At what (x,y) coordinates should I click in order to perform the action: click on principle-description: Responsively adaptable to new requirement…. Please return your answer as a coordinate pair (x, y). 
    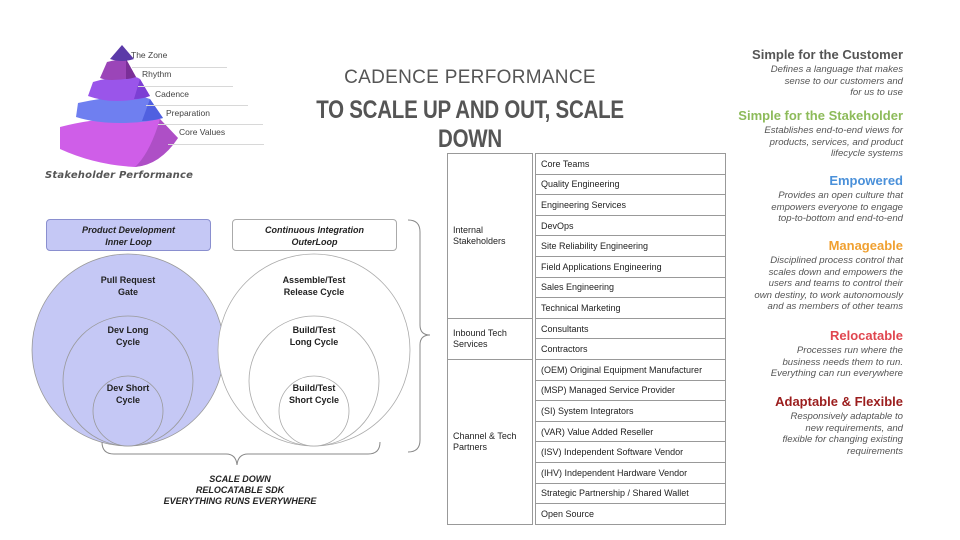
    Looking at the image, I should click on (842, 434).